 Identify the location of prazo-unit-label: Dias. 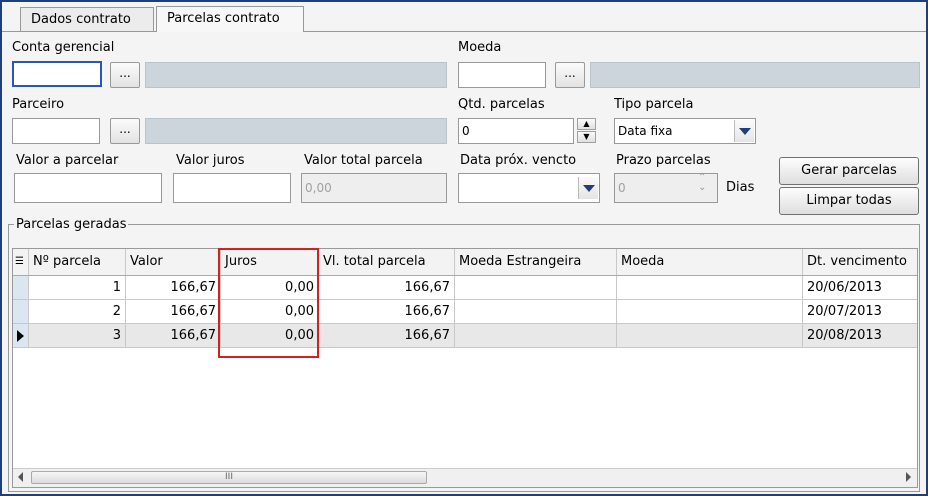
(740, 187).